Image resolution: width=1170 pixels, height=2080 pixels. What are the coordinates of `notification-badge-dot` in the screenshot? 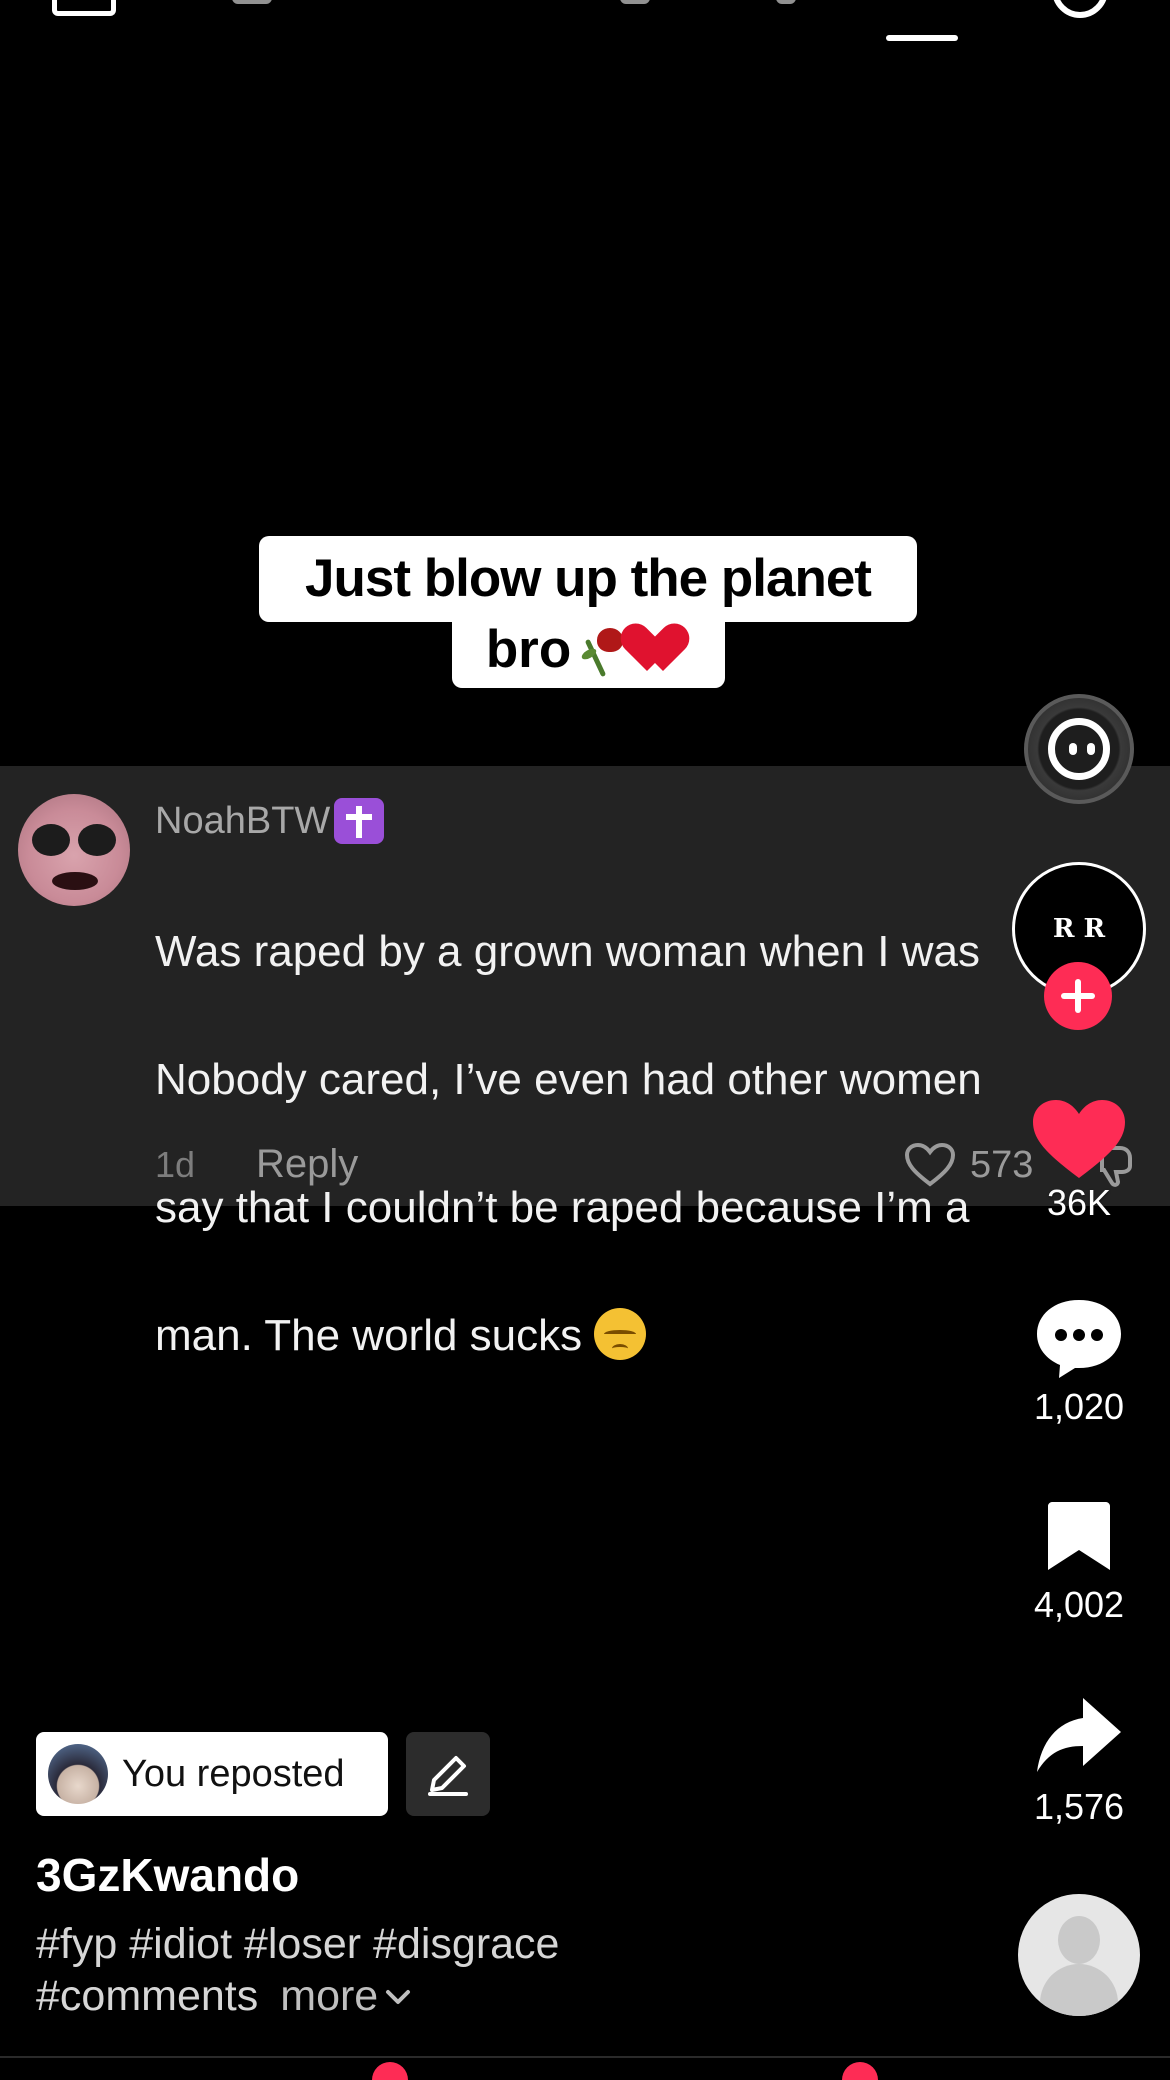 It's located at (860, 2071).